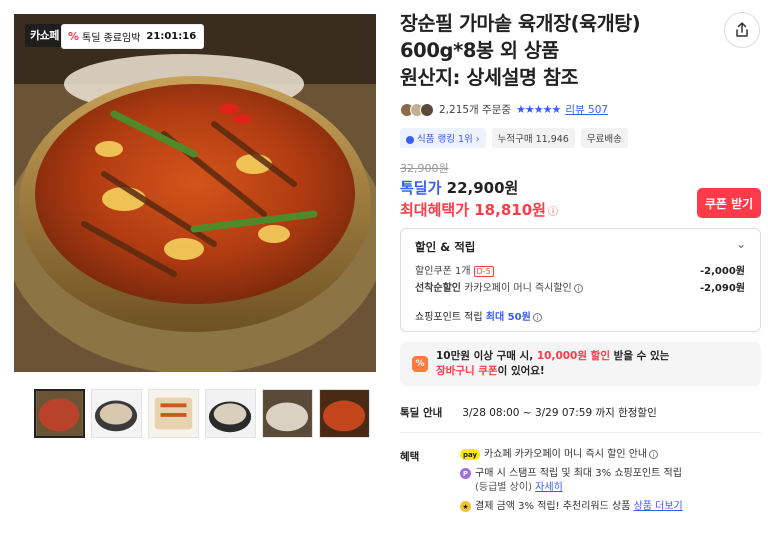 The image size is (768, 536). Describe the element at coordinates (470, 454) in the screenshot. I see `kakaopay-icon: pay` at that location.